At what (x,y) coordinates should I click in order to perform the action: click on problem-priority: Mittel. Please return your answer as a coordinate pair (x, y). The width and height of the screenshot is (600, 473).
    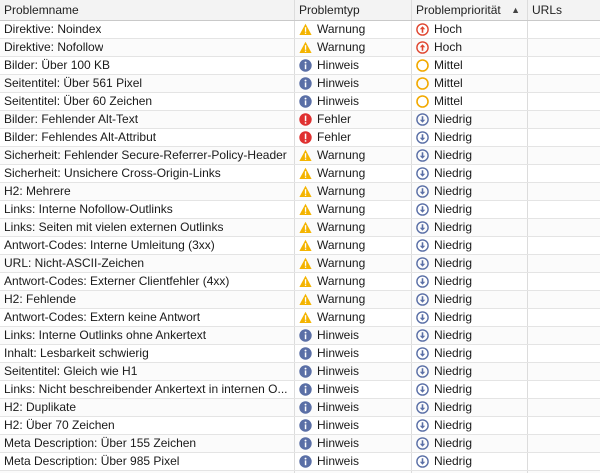
    Looking at the image, I should click on (448, 65).